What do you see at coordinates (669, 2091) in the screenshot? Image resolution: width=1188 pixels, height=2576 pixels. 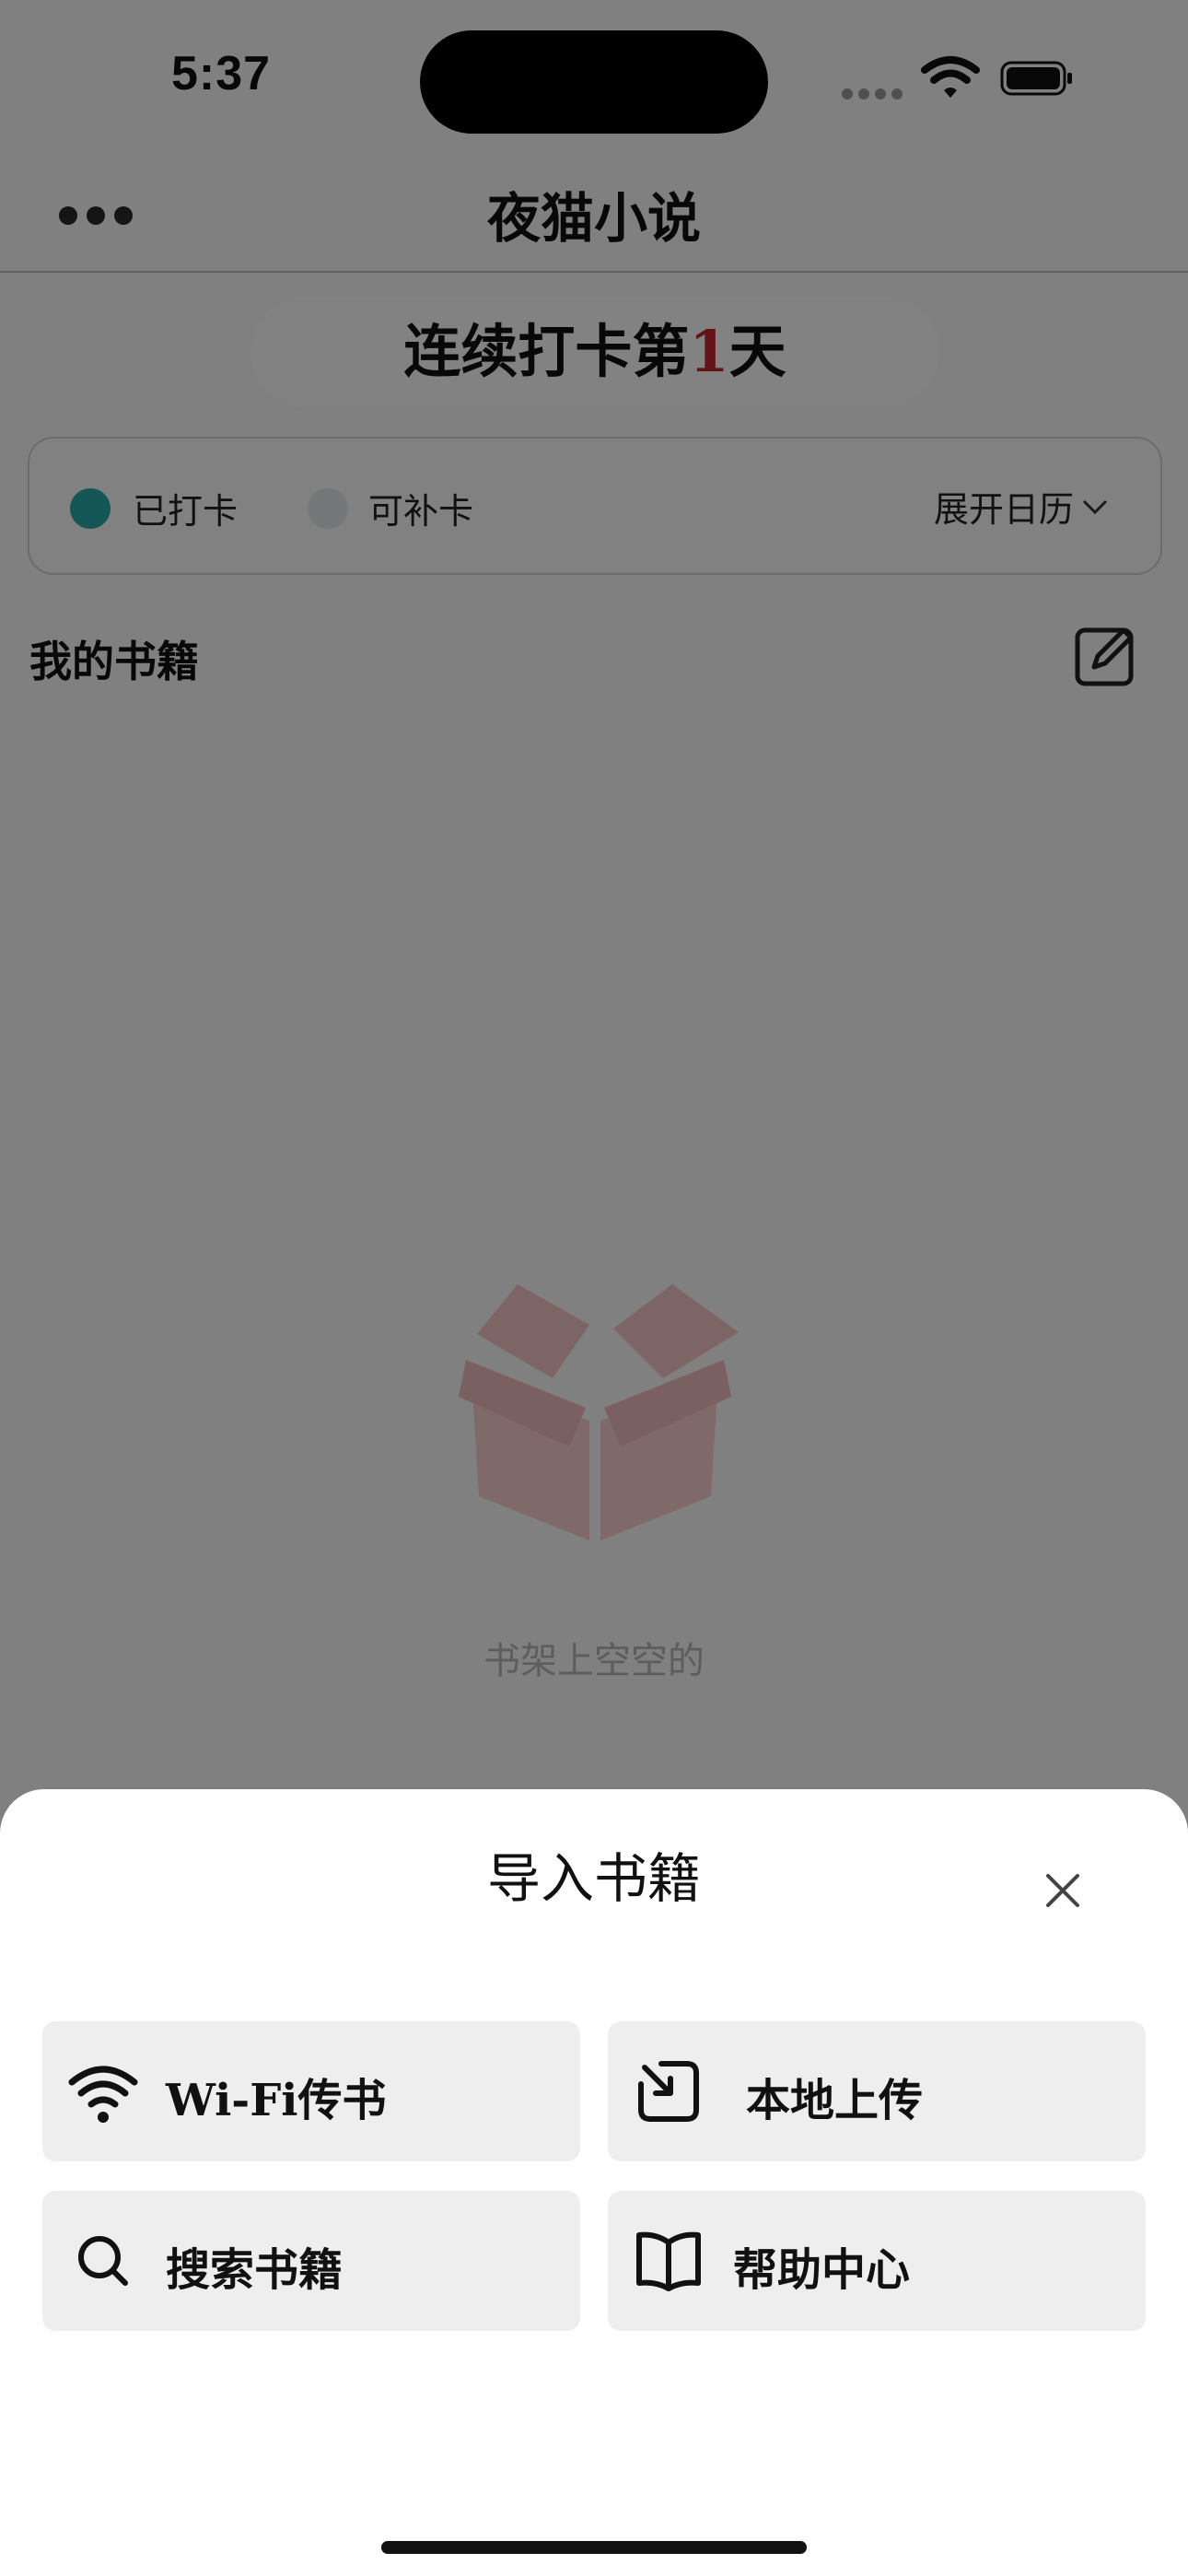 I see `import-icon` at bounding box center [669, 2091].